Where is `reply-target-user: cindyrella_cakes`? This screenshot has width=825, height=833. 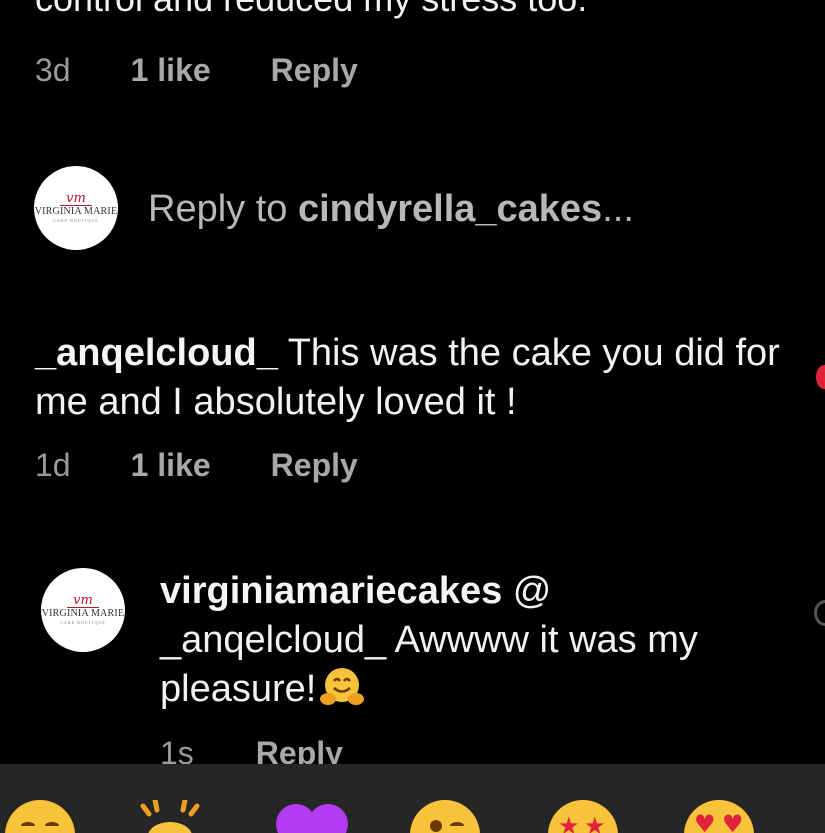
reply-target-user: cindyrella_cakes is located at coordinates (450, 209).